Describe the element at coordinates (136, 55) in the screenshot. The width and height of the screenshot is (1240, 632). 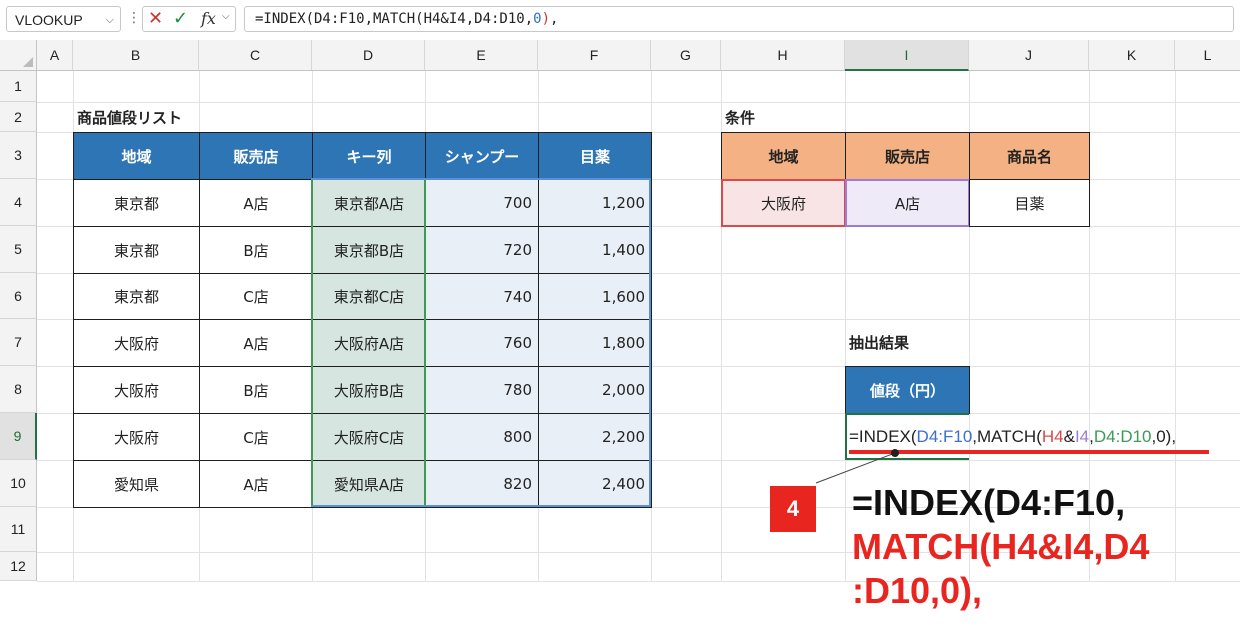
I see `col-header-b: B` at that location.